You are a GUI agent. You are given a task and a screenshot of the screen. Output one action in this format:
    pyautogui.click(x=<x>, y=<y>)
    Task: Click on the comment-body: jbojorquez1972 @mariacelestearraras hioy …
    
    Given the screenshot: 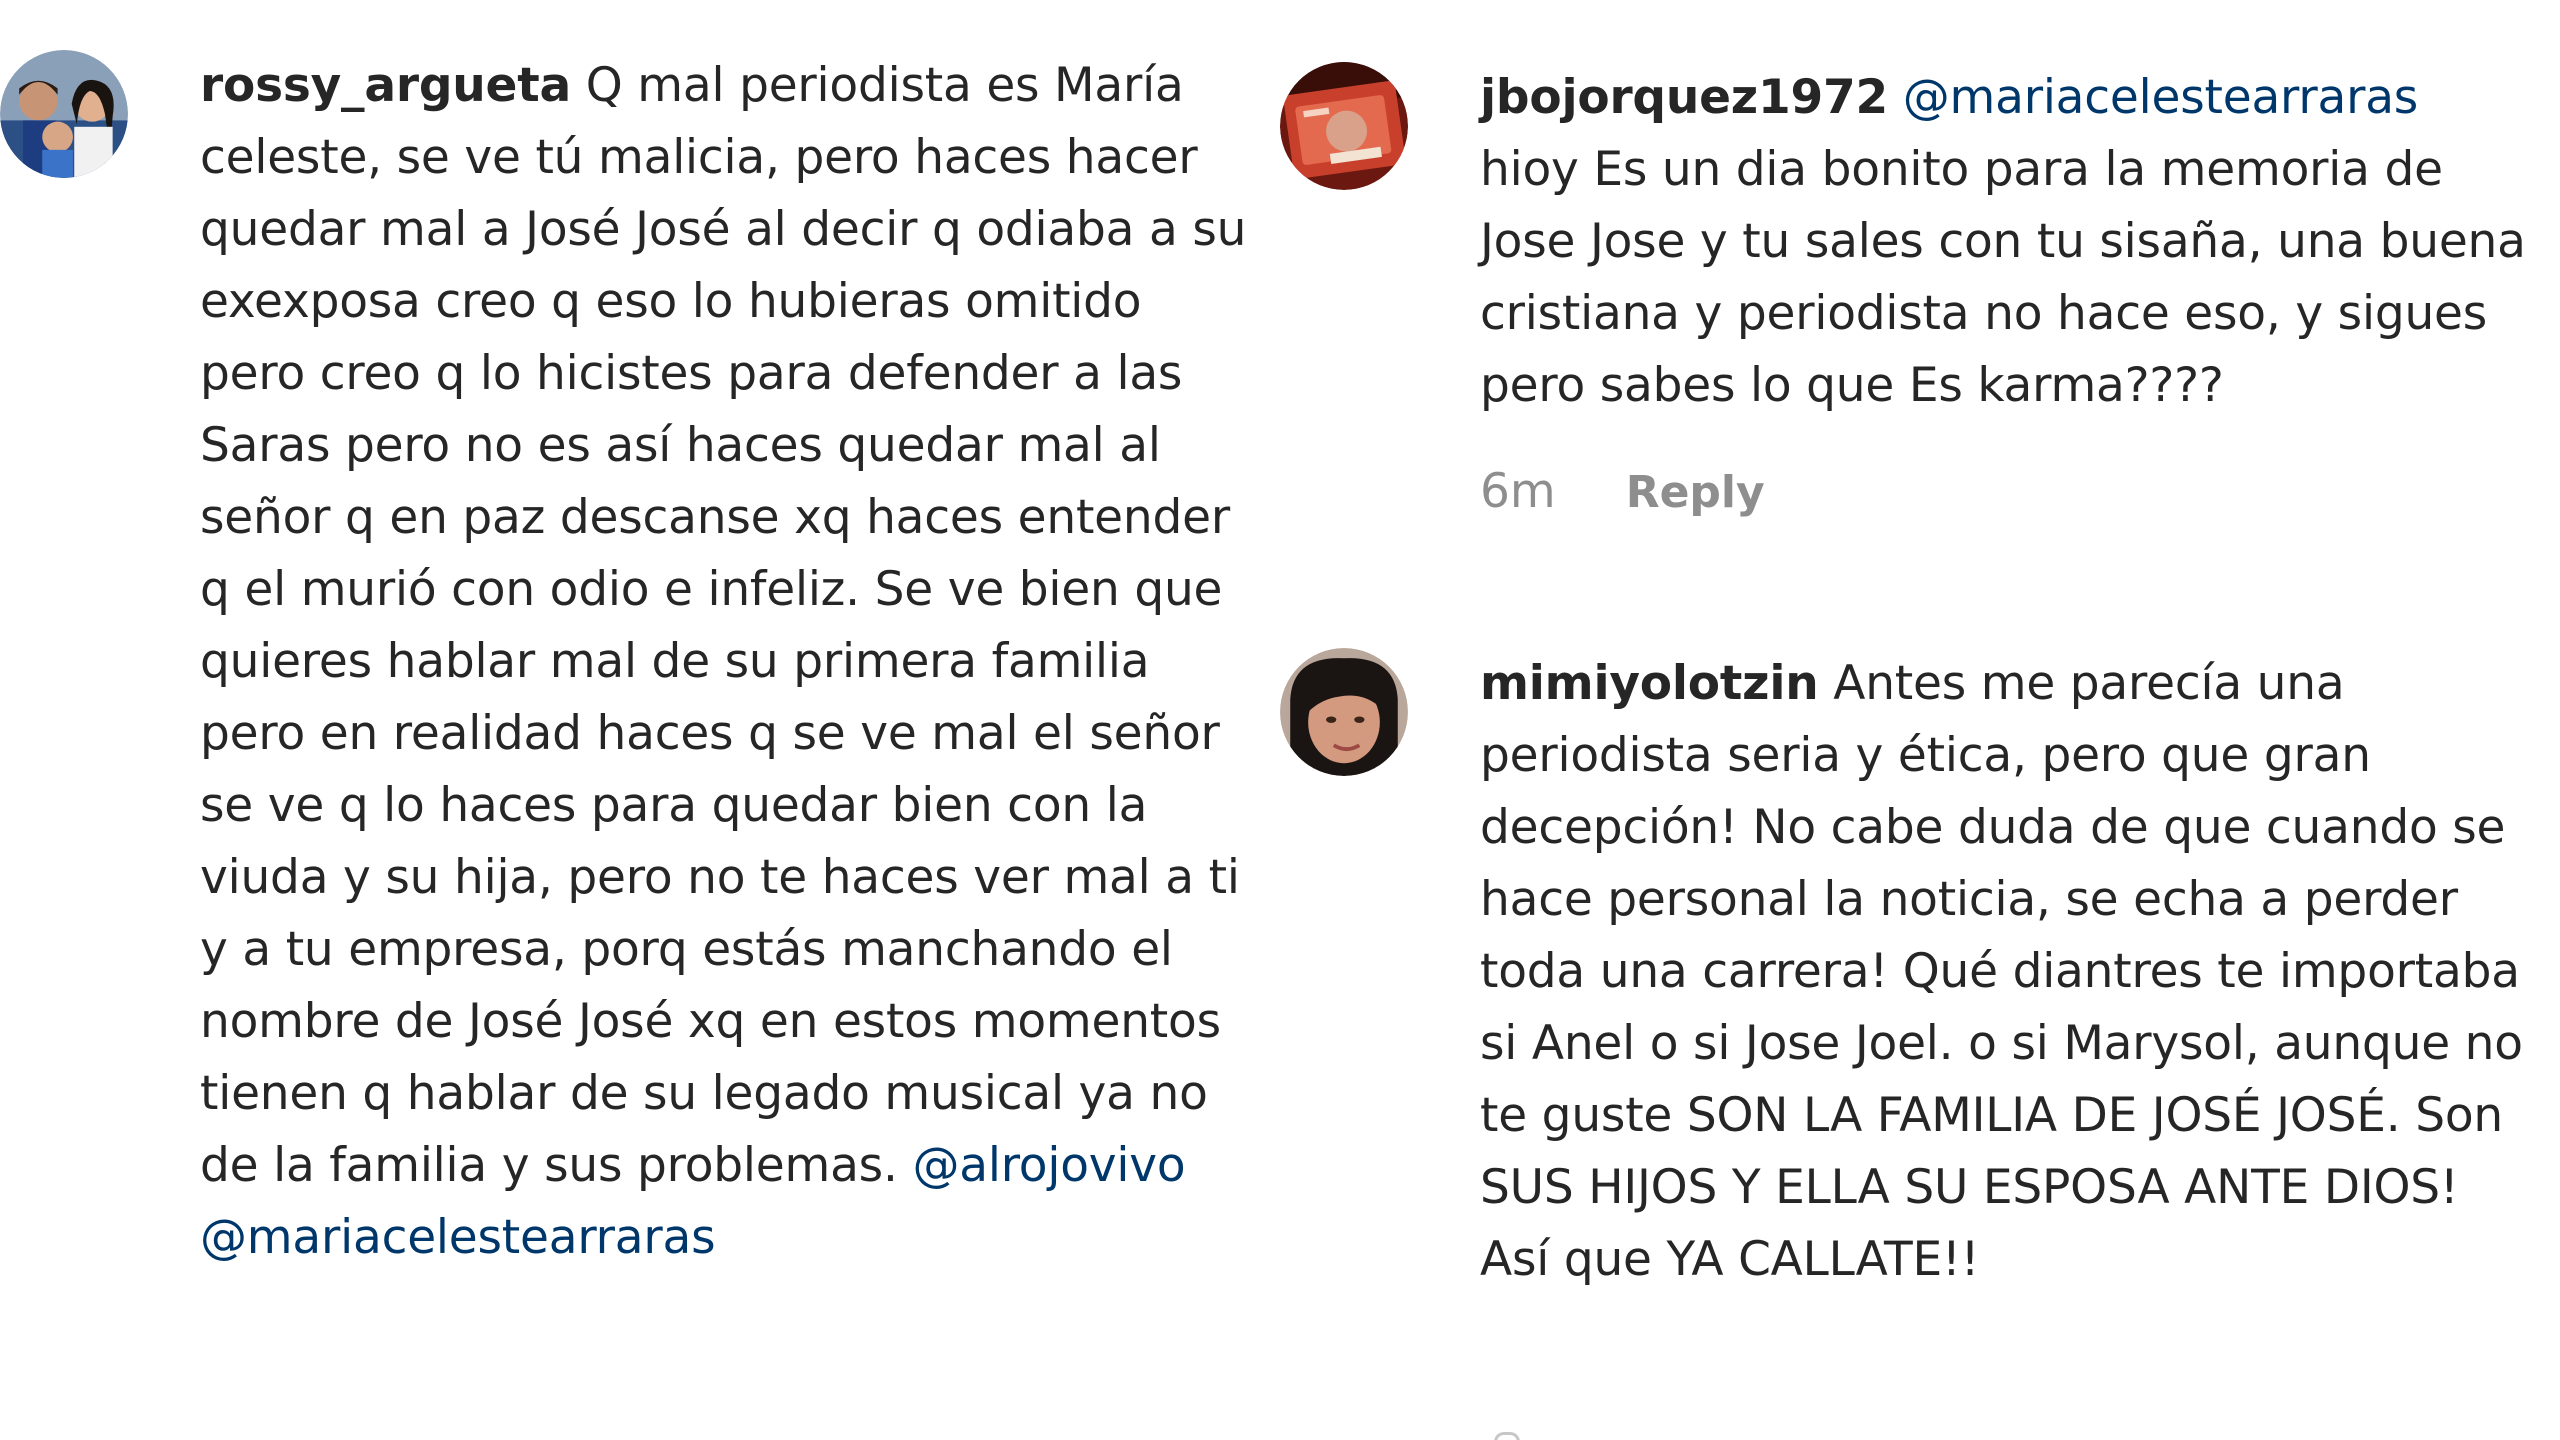 What is the action you would take?
    pyautogui.click(x=1974, y=290)
    